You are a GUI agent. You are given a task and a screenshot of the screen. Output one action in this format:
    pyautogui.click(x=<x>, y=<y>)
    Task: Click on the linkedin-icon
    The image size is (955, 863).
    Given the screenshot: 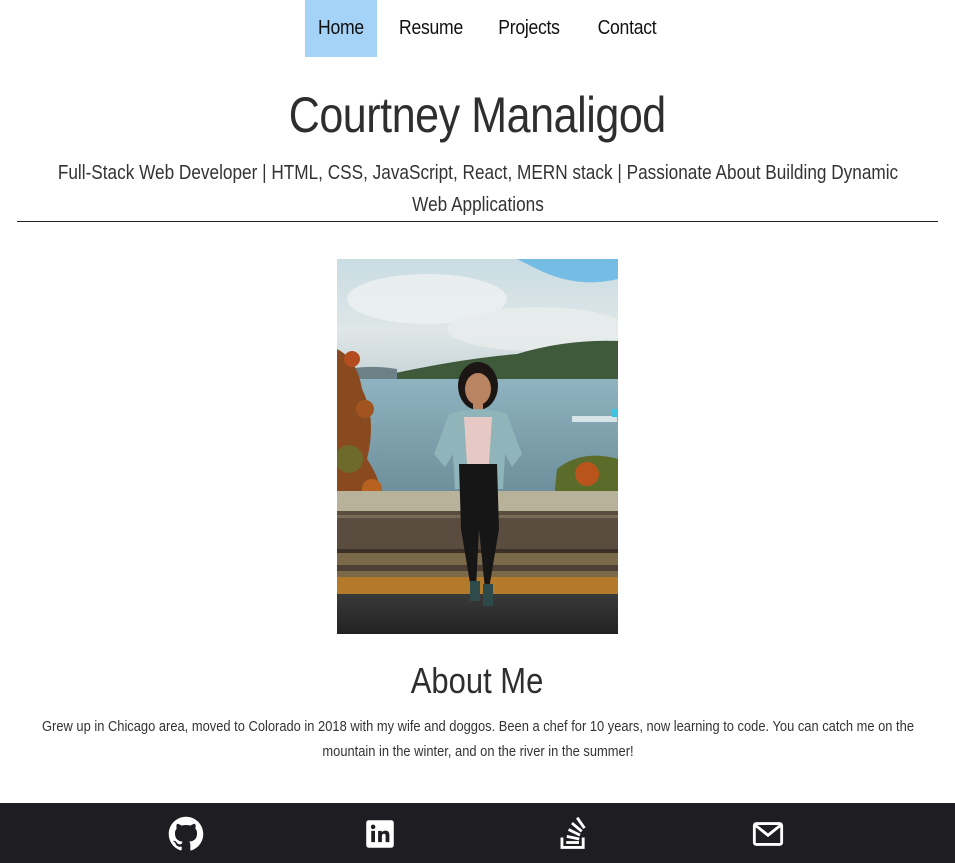 What is the action you would take?
    pyautogui.click(x=380, y=834)
    